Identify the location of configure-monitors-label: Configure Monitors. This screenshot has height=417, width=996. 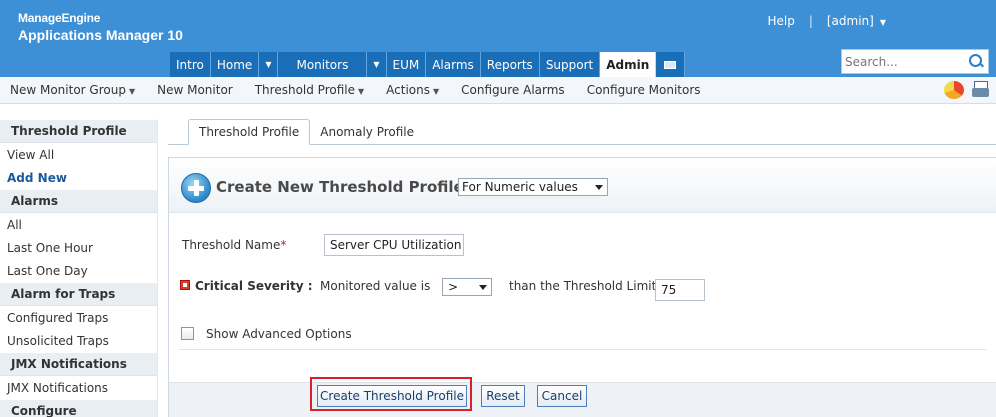
(643, 90).